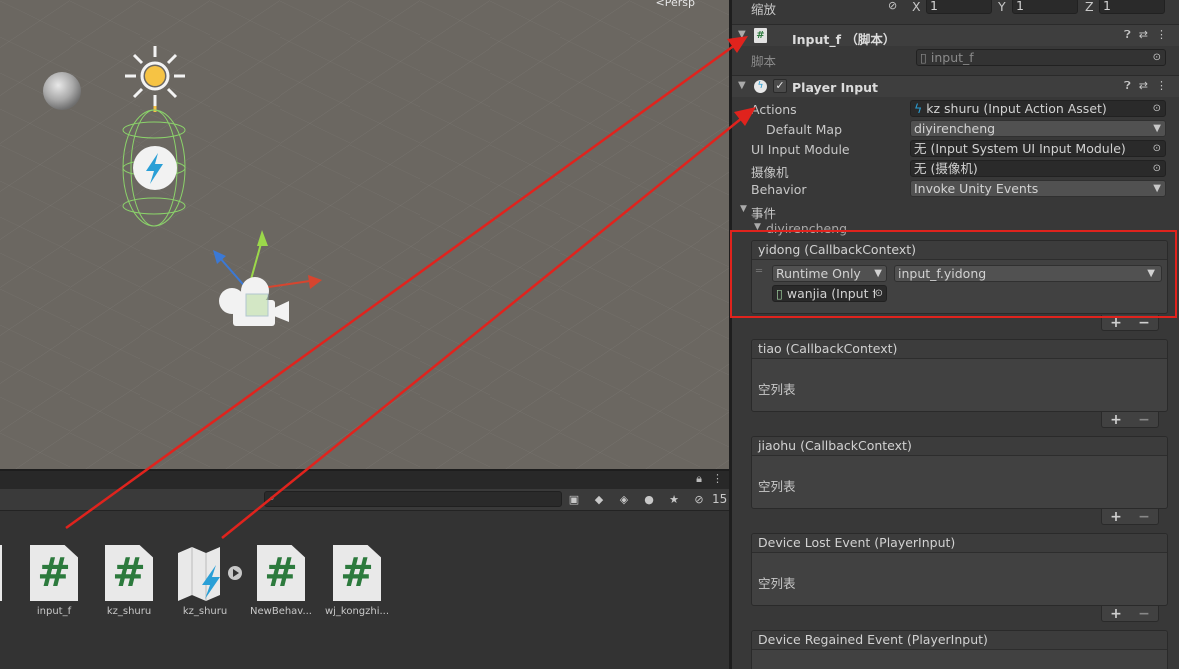  I want to click on input-actions-icon, so click(210, 574).